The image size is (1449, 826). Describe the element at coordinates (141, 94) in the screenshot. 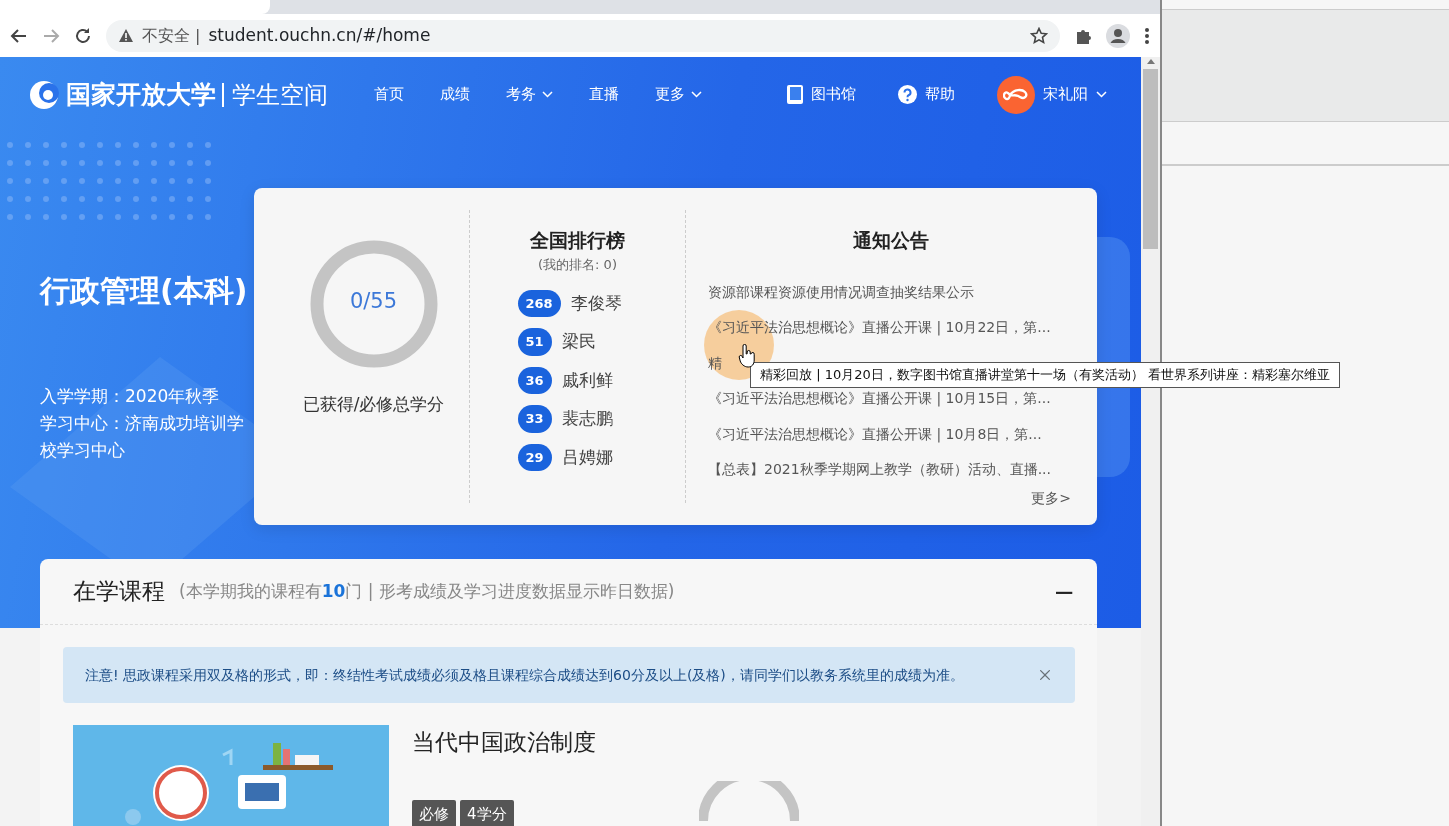

I see `logo-text: 国家开放大学` at that location.